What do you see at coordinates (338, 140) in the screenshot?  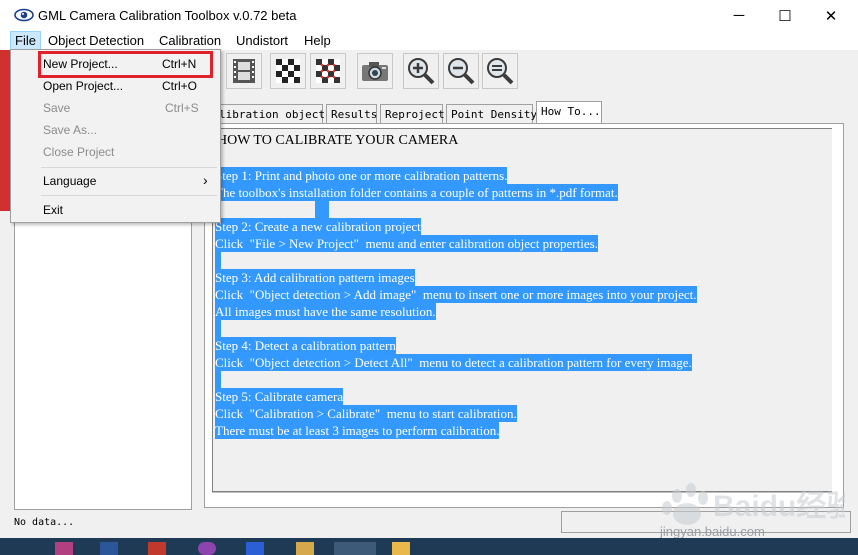 I see `how-to-heading: HOW TO CALIBRATE YOUR CAMERA` at bounding box center [338, 140].